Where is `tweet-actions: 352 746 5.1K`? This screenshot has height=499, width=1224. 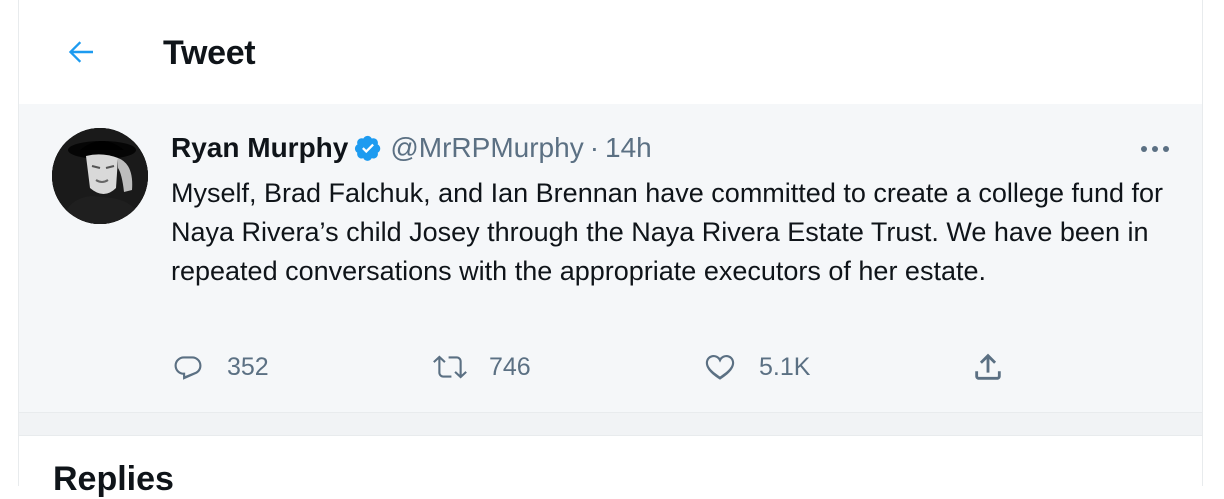
tweet-actions: 352 746 5.1K is located at coordinates (621, 370).